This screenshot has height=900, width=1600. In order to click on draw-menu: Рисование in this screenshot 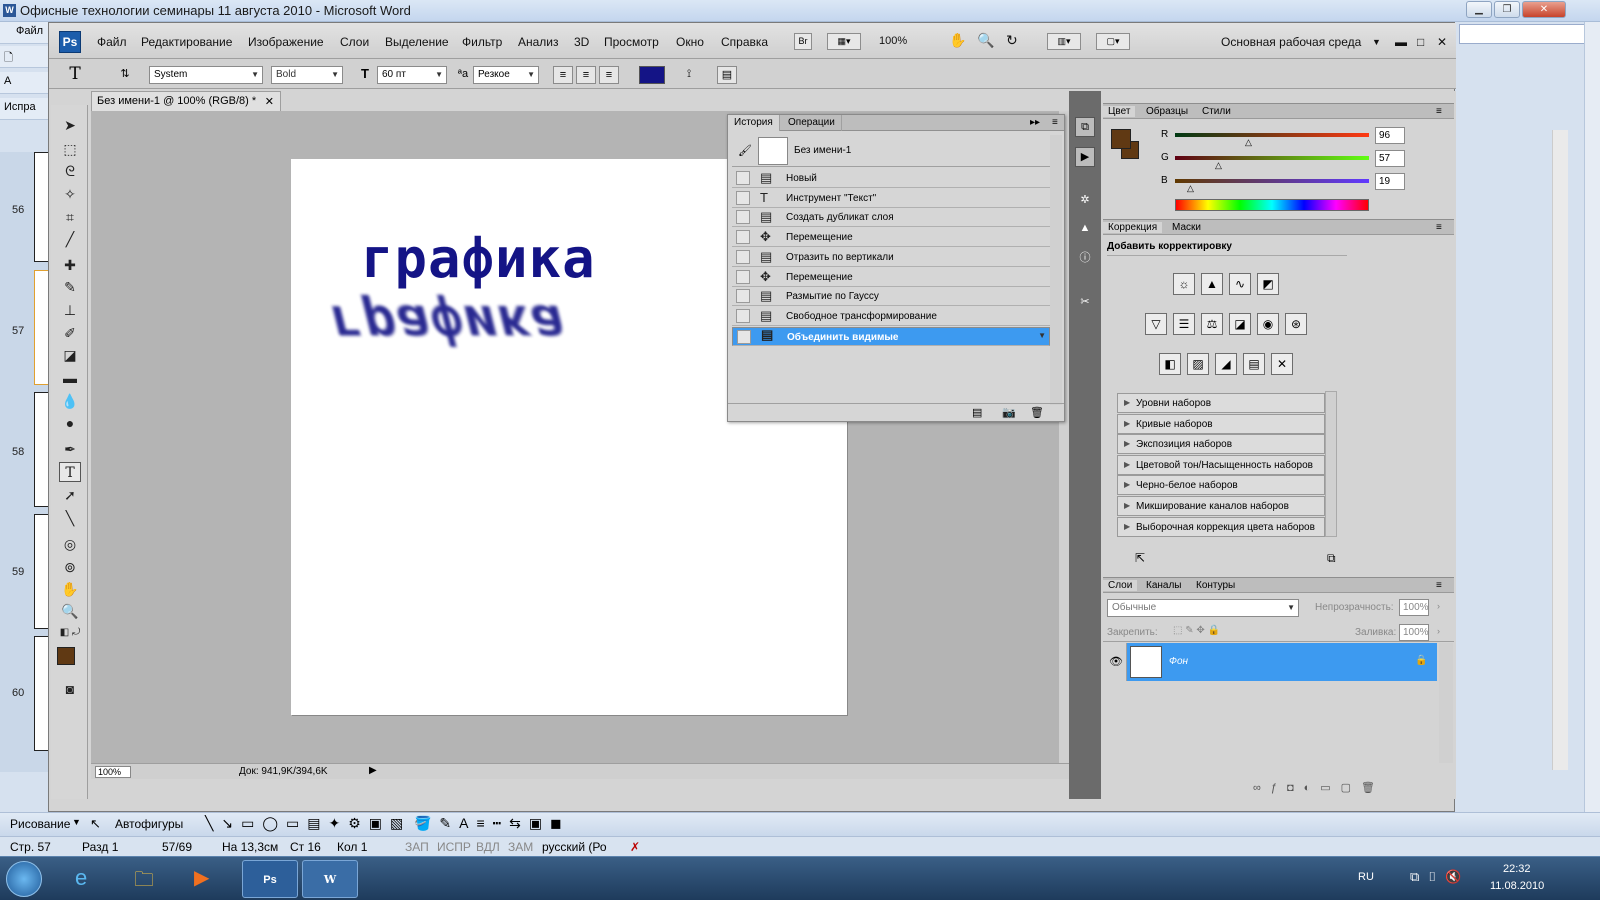, I will do `click(40, 824)`.